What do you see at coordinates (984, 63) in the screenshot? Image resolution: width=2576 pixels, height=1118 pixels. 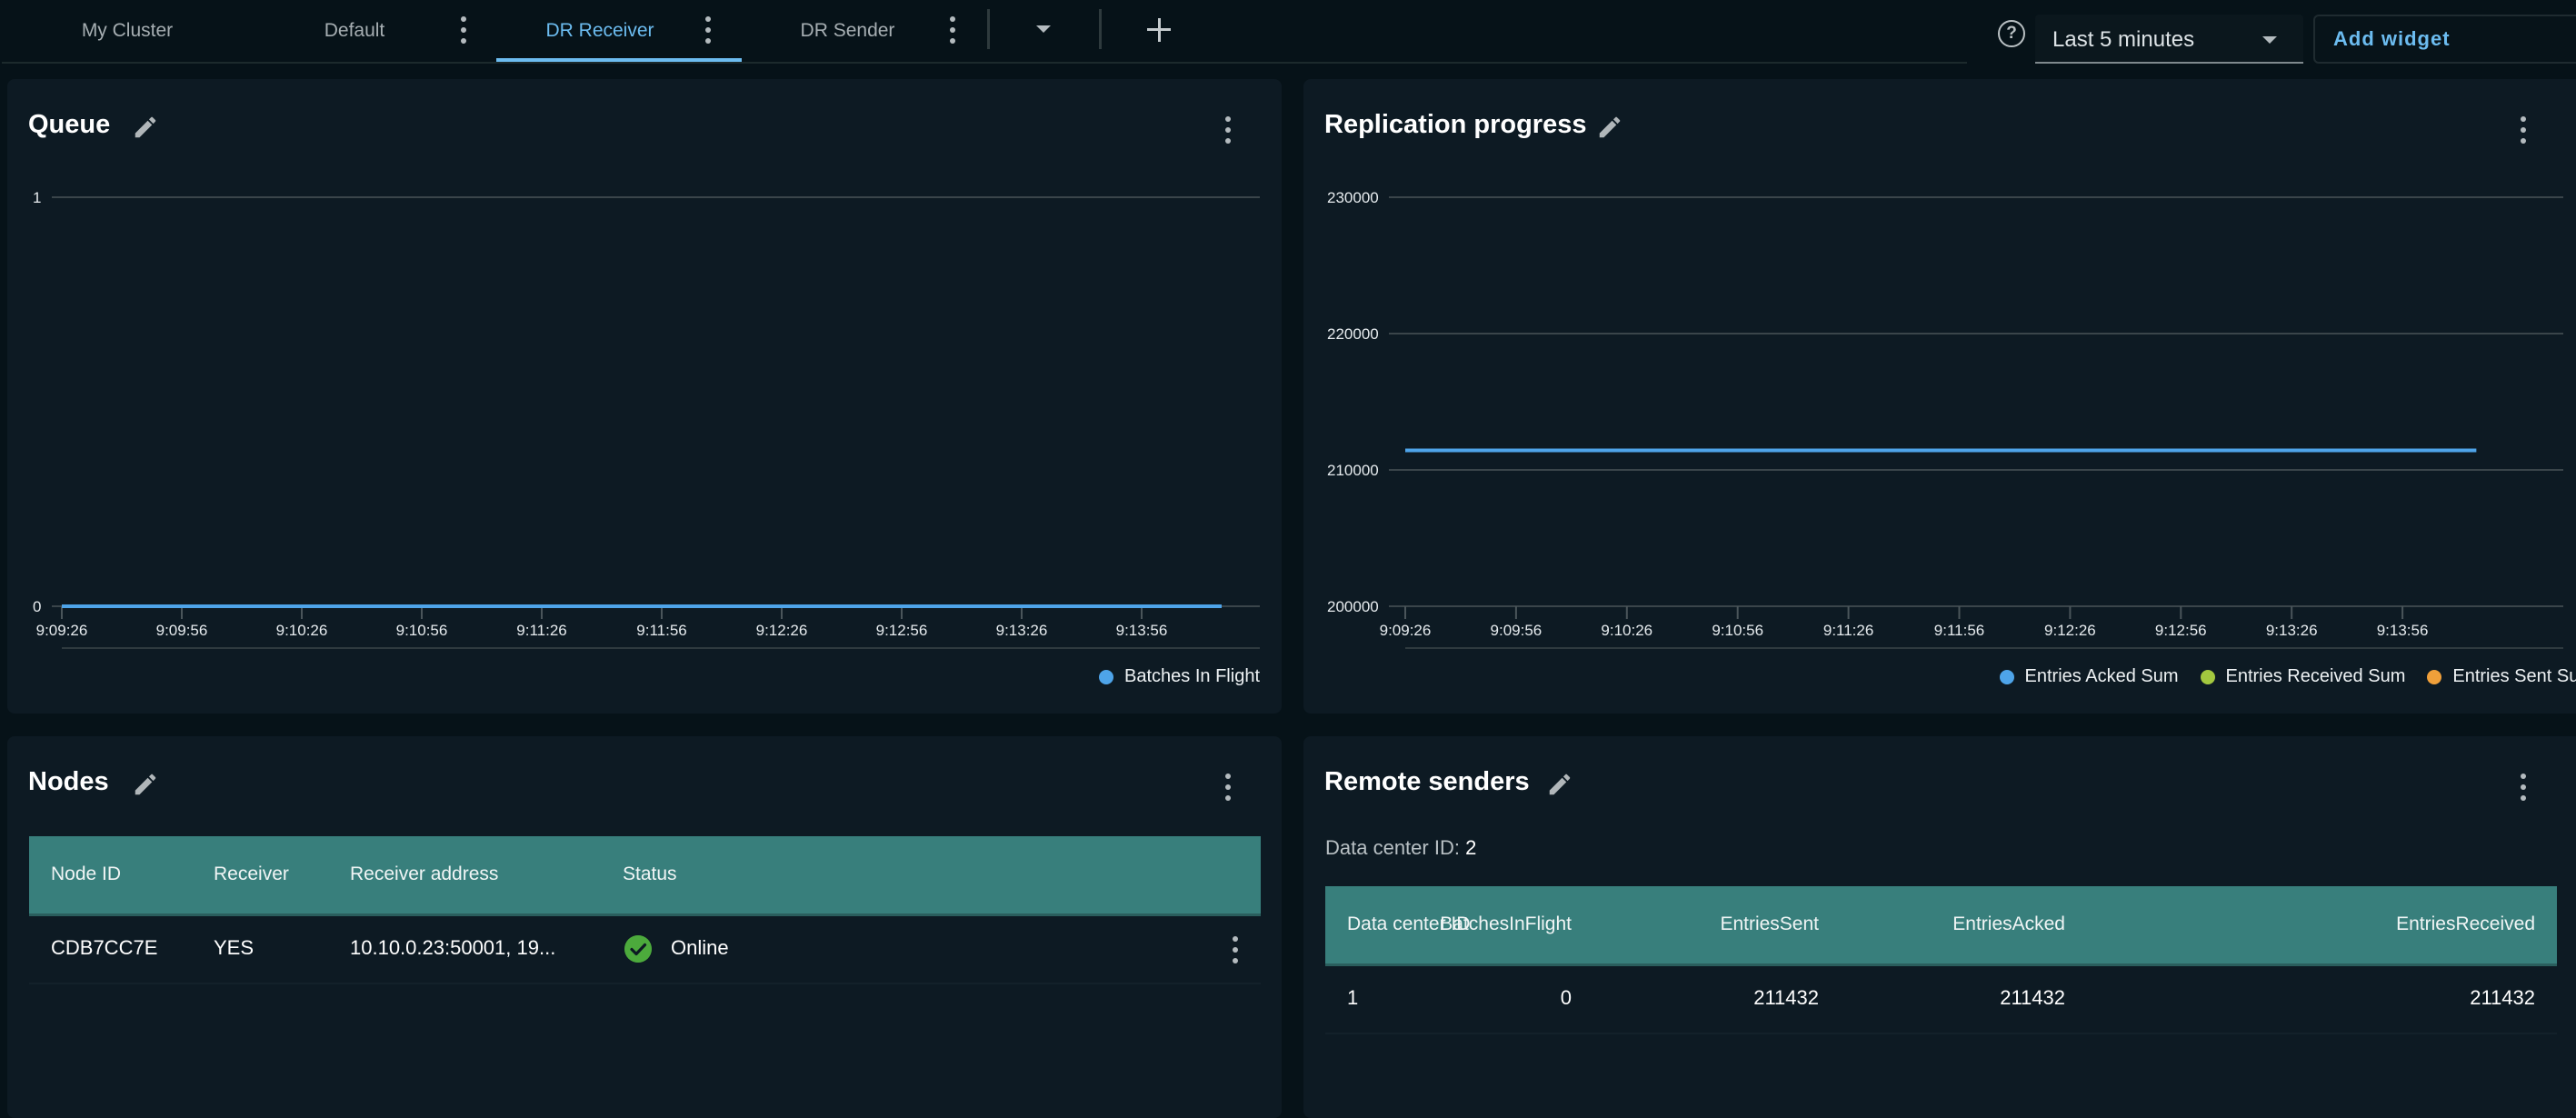 I see `tab-bar-divider` at bounding box center [984, 63].